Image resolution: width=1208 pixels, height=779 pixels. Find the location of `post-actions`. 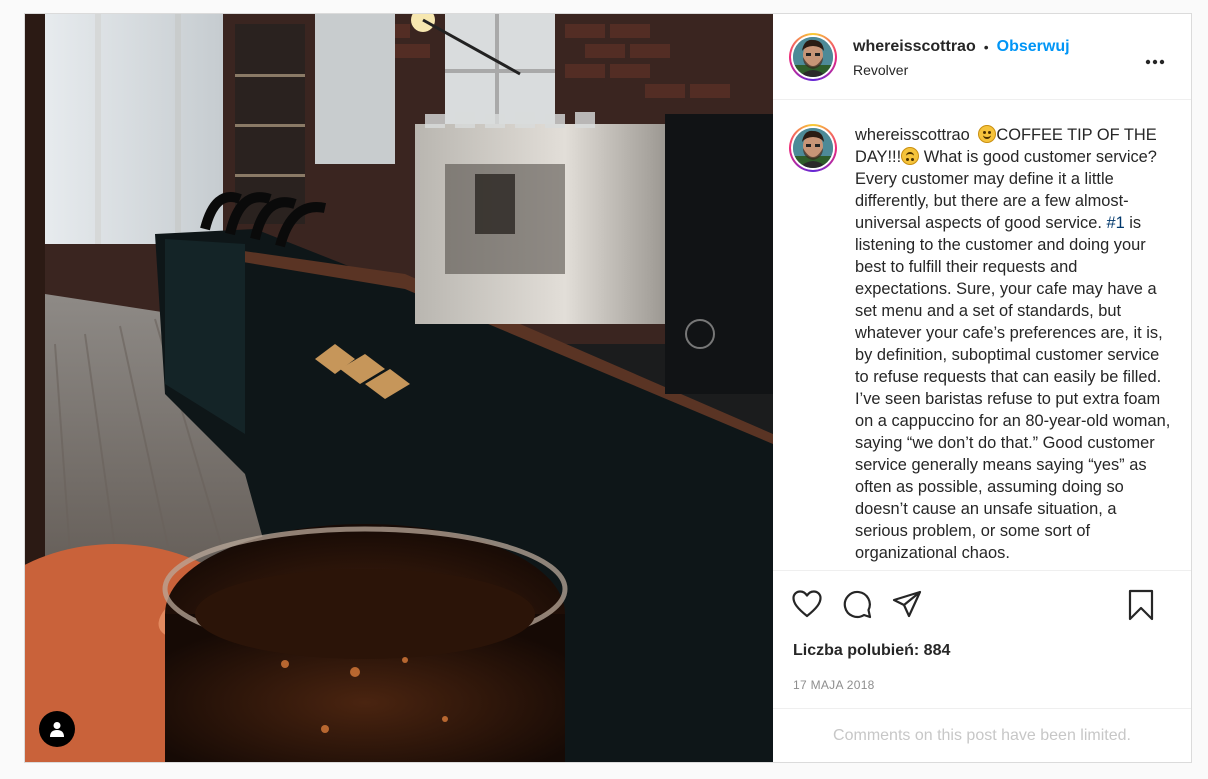

post-actions is located at coordinates (982, 603).